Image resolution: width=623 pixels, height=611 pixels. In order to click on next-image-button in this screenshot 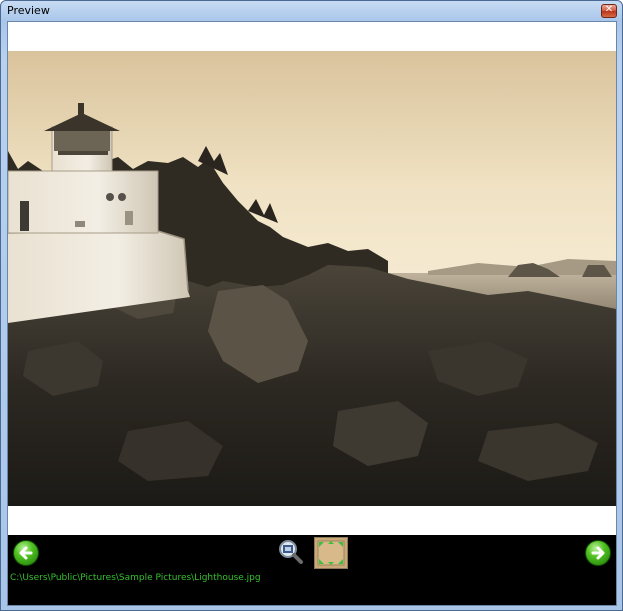, I will do `click(598, 553)`.